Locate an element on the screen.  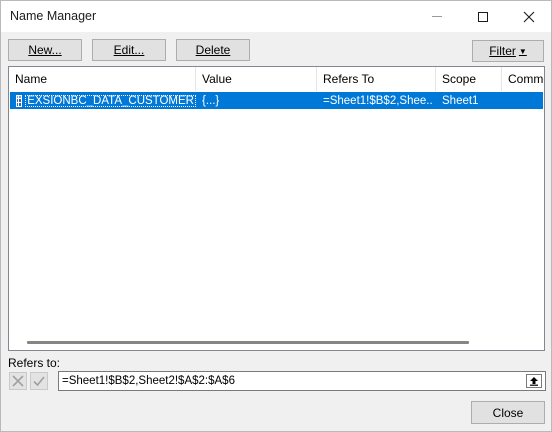
column-header-comment: Comme is located at coordinates (523, 79).